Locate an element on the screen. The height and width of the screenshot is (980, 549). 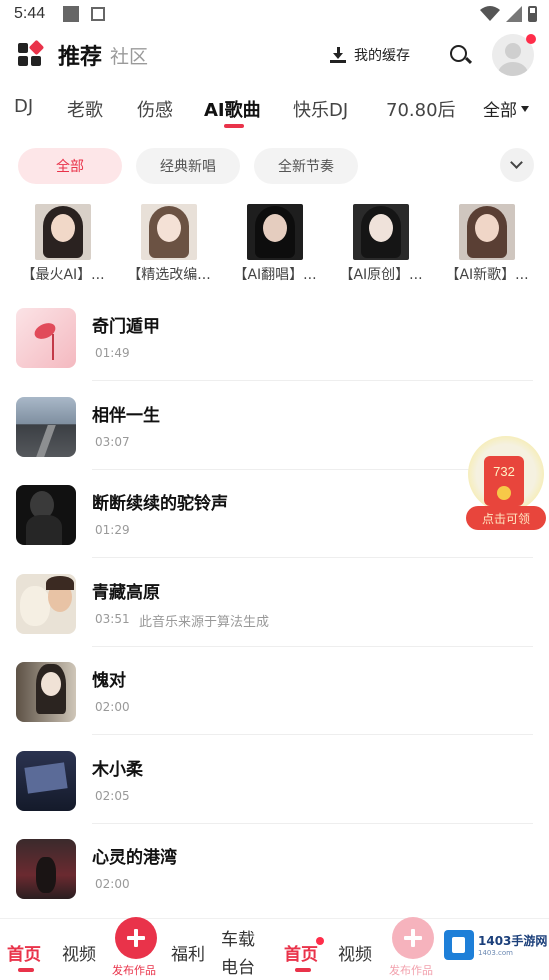
chevron-down-icon is located at coordinates (517, 165).